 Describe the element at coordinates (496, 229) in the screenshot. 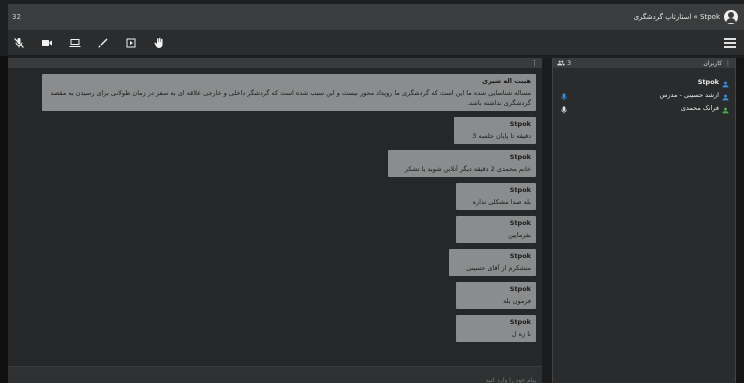

I see `chat-message: Stpok بفرمایین` at that location.